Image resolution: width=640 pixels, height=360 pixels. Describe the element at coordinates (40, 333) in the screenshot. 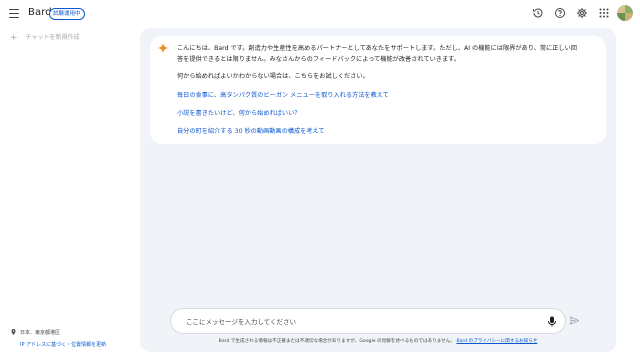

I see `location-text: 日本、東京都港区` at that location.